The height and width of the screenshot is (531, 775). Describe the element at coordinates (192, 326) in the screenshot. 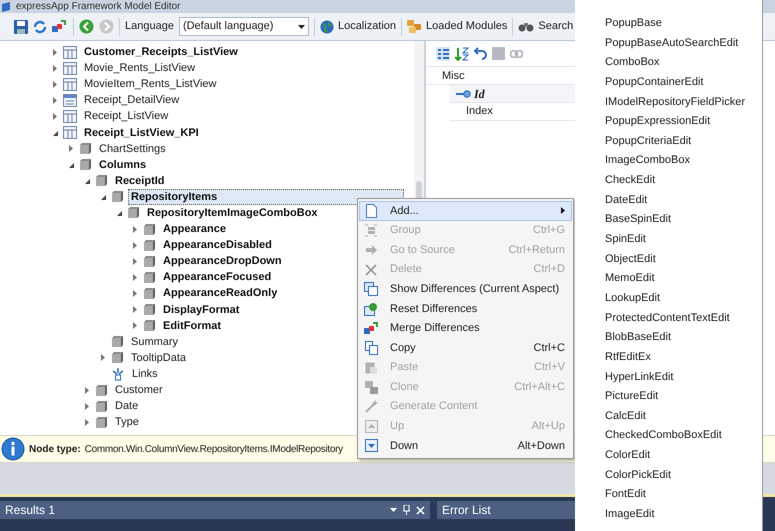

I see `tree-item: EditFormat` at that location.